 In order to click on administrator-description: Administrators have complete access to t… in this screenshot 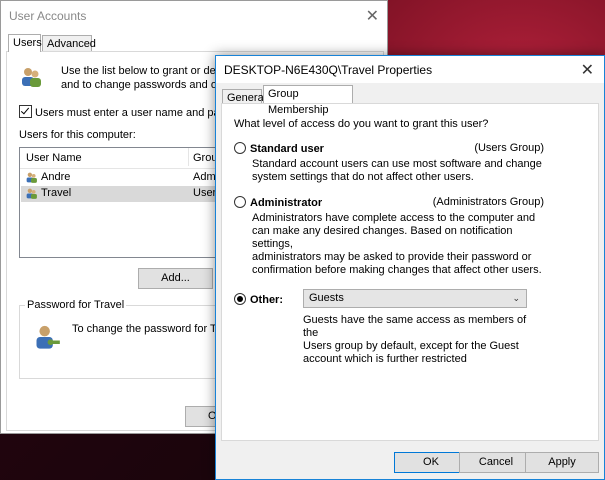, I will do `click(402, 244)`.